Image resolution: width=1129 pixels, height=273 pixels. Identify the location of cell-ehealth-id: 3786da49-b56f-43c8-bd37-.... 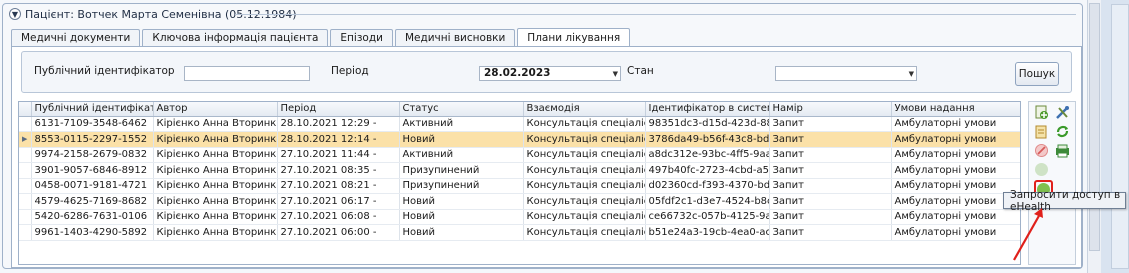
(707, 139).